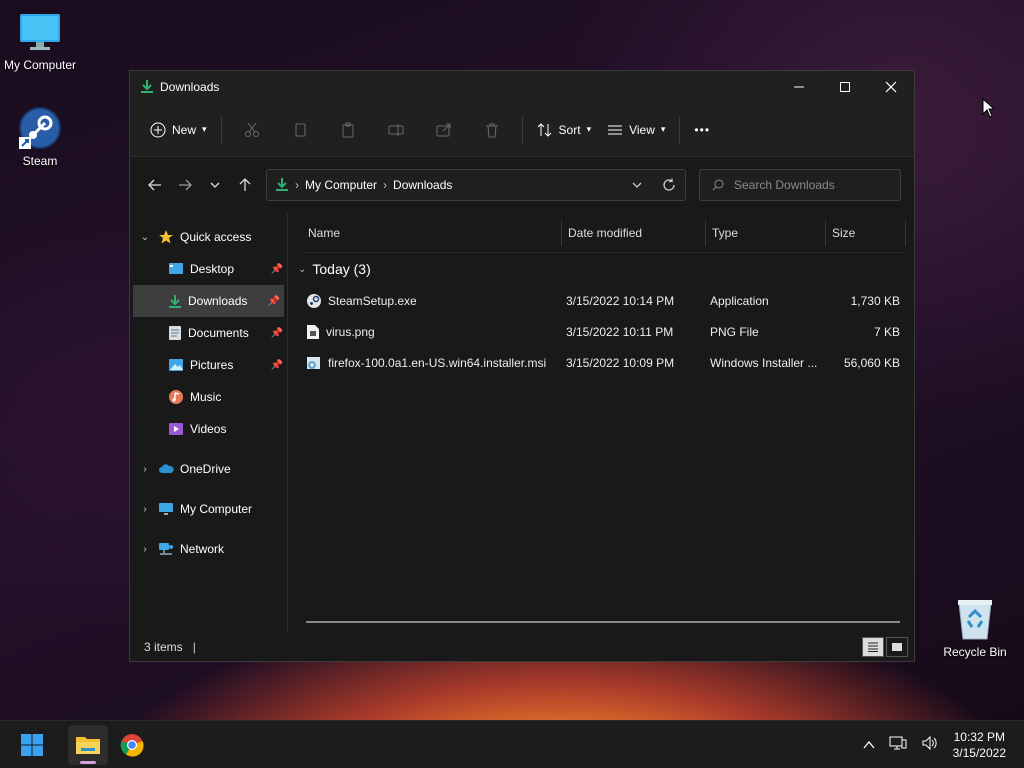 This screenshot has height=768, width=1024. What do you see at coordinates (88, 744) in the screenshot?
I see `taskbar-file-explorer` at bounding box center [88, 744].